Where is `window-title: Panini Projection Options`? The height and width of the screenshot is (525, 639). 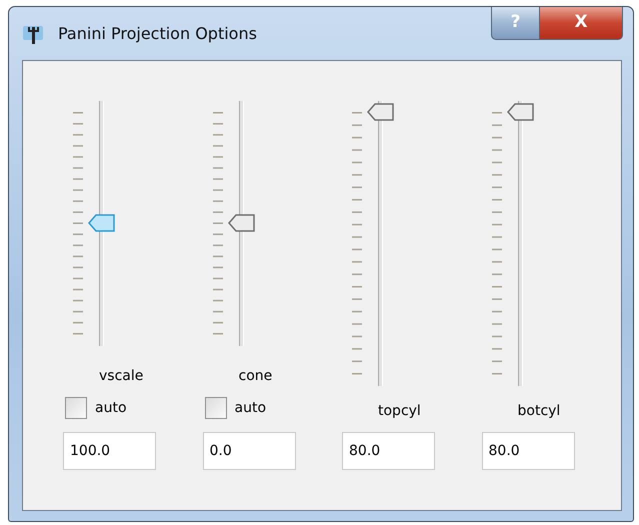
window-title: Panini Projection Options is located at coordinates (157, 33).